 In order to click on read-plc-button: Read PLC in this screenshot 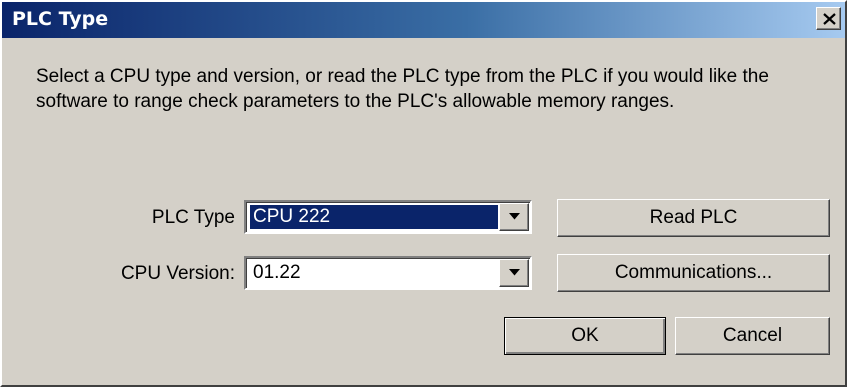, I will do `click(693, 218)`.